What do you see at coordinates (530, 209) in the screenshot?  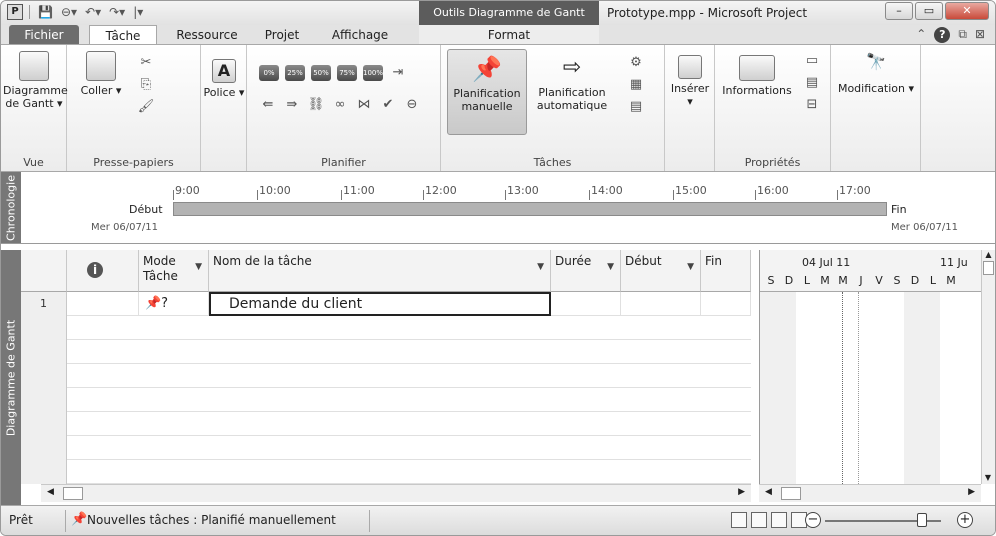 I see `timeline-bar` at bounding box center [530, 209].